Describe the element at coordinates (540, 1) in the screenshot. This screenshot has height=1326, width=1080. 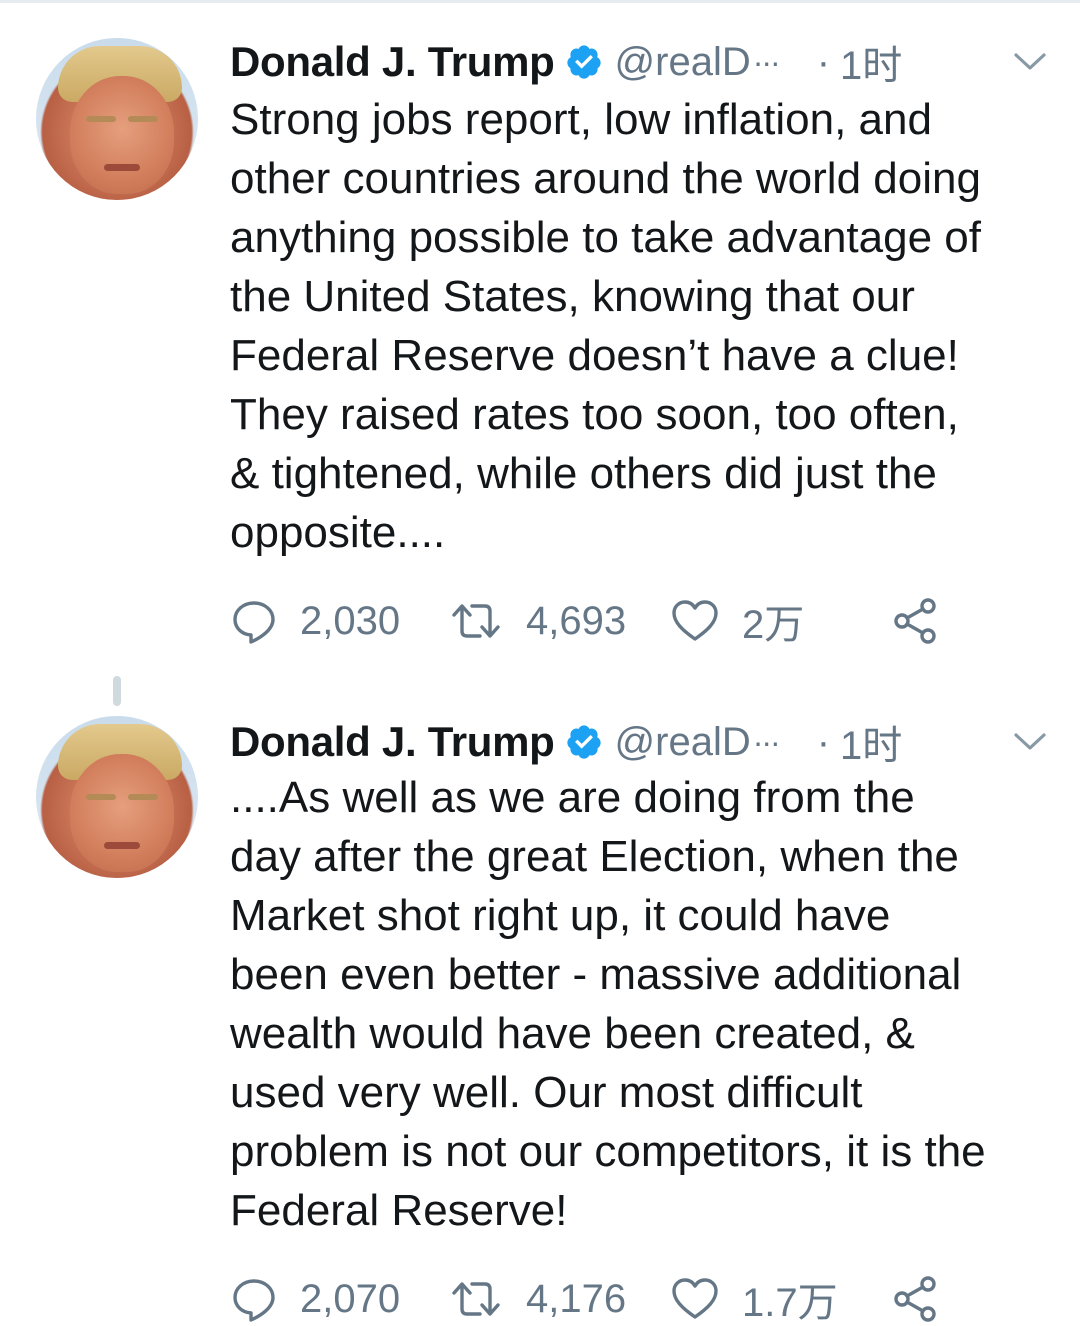
I see `top-divider` at that location.